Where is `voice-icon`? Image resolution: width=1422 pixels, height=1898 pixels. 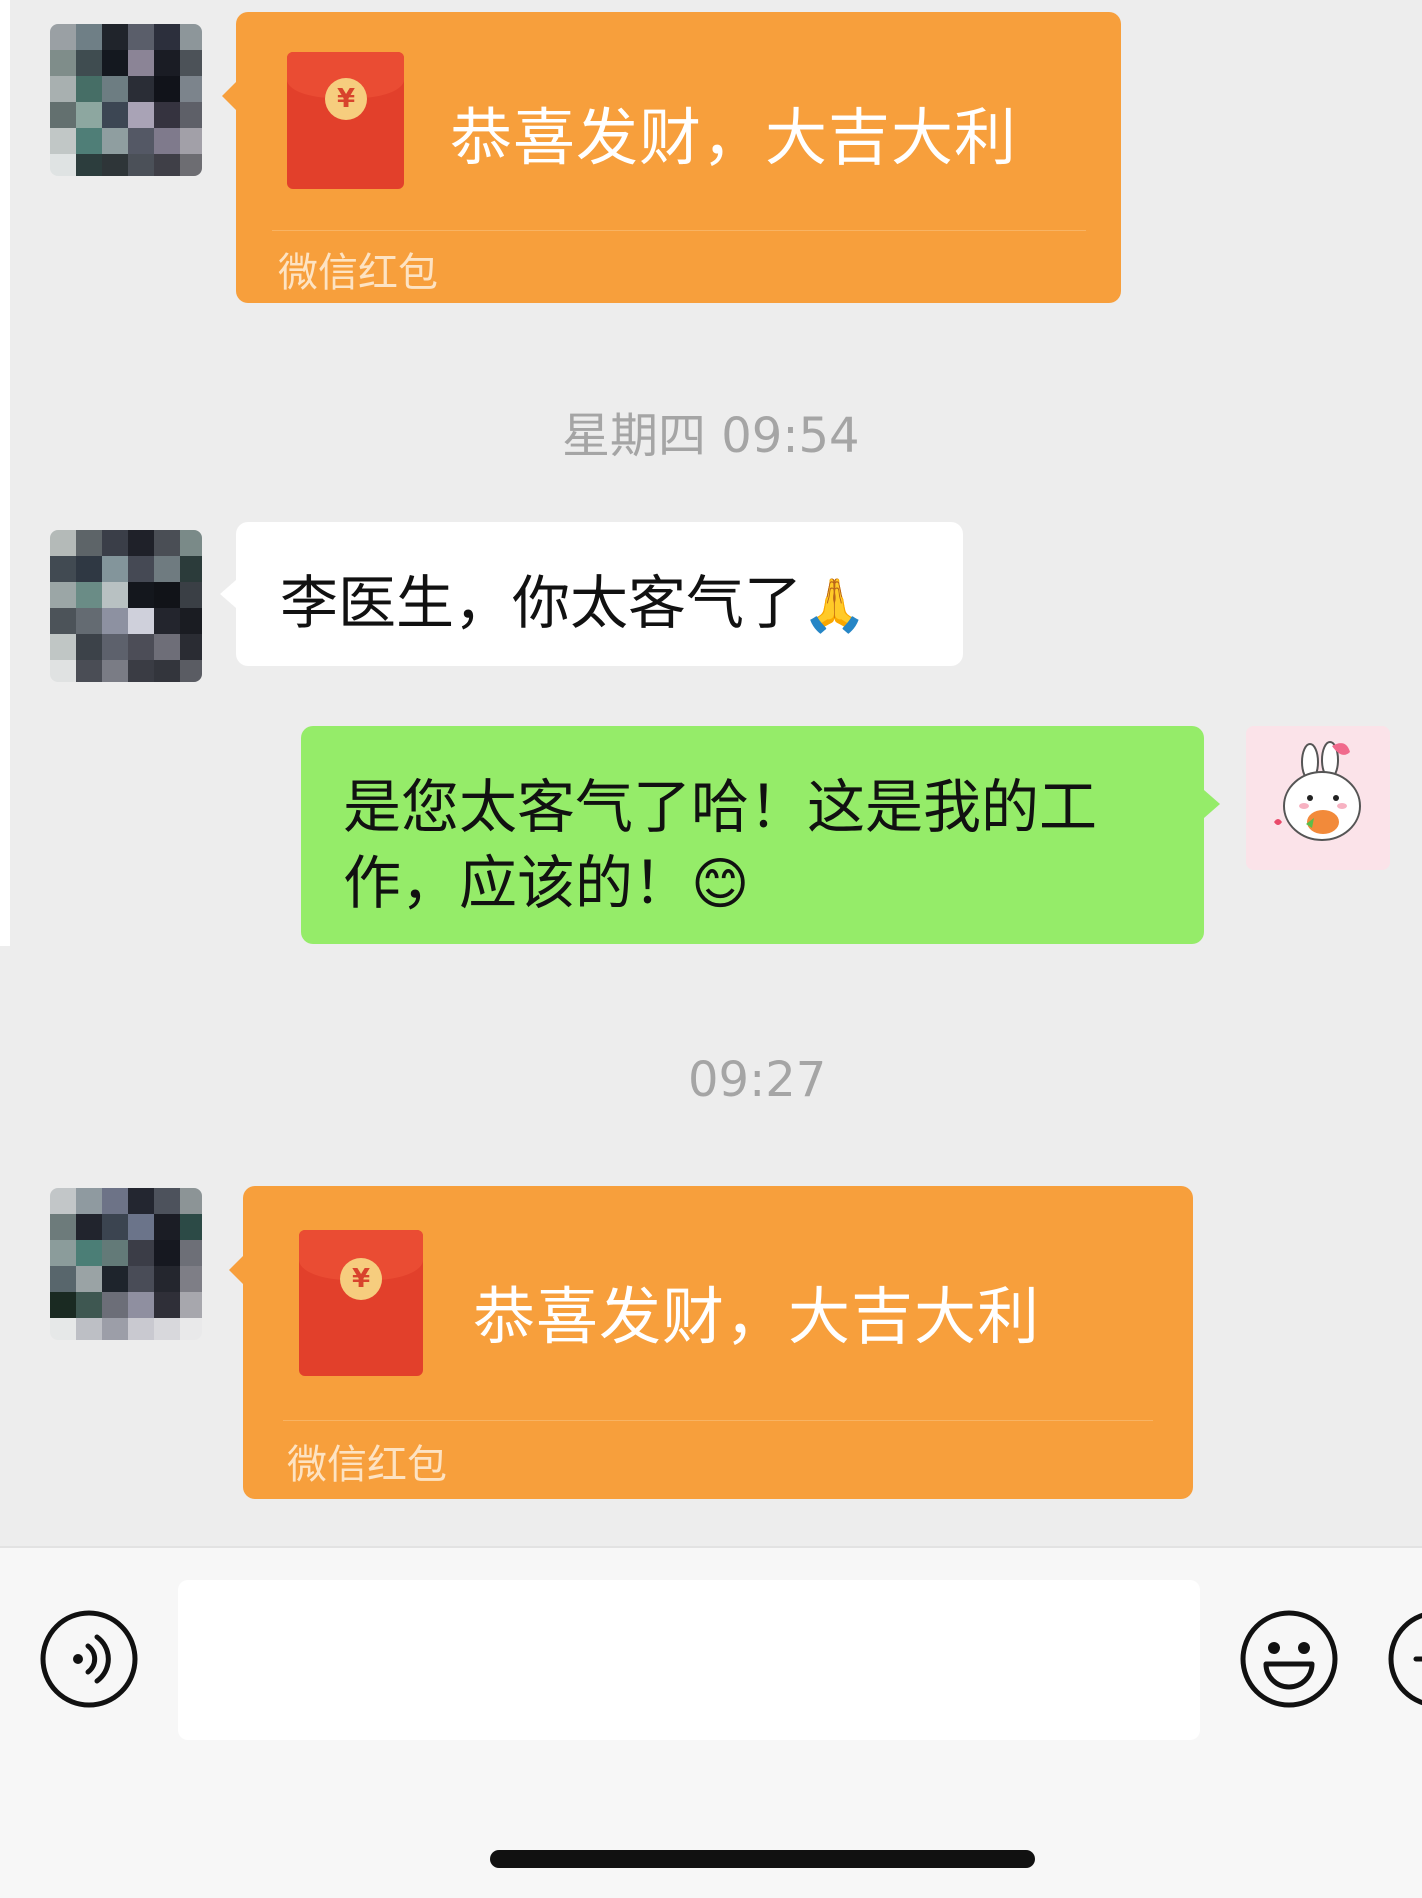 voice-icon is located at coordinates (89, 1659).